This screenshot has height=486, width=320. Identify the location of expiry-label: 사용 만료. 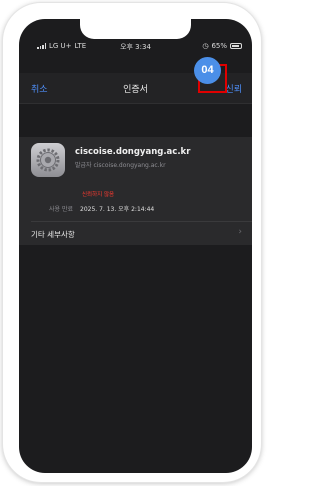
(61, 209).